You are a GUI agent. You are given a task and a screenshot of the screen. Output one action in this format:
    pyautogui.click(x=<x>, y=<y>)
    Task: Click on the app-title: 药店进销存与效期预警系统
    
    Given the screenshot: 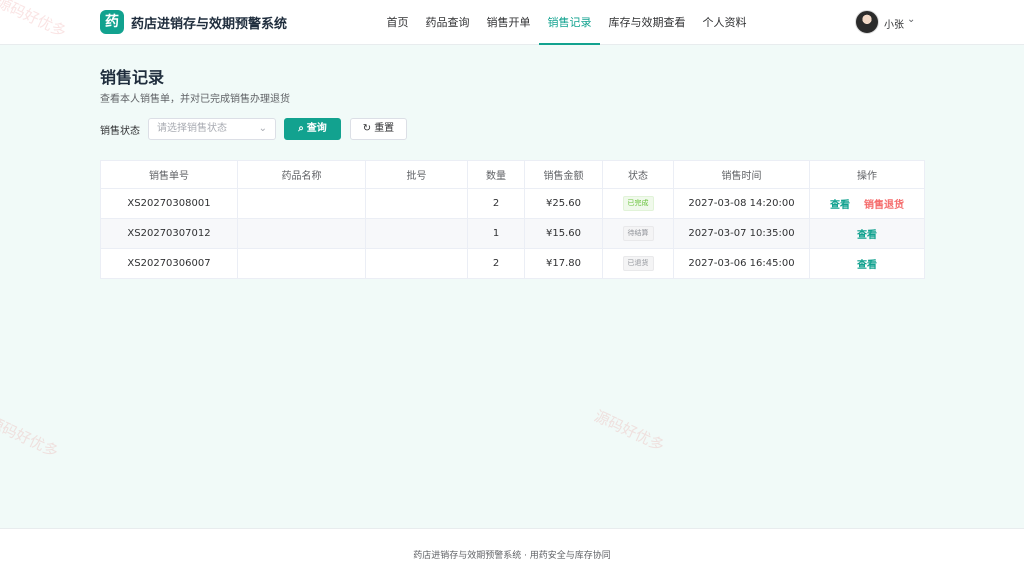 What is the action you would take?
    pyautogui.click(x=209, y=24)
    